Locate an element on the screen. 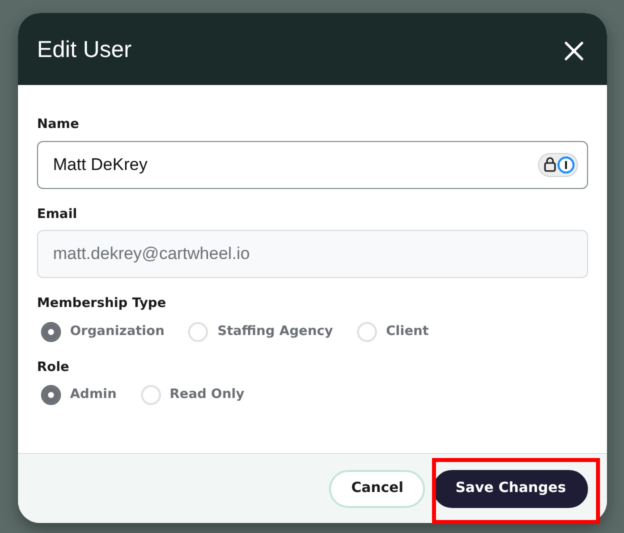 The height and width of the screenshot is (533, 624). radio-option: Organization is located at coordinates (102, 332).